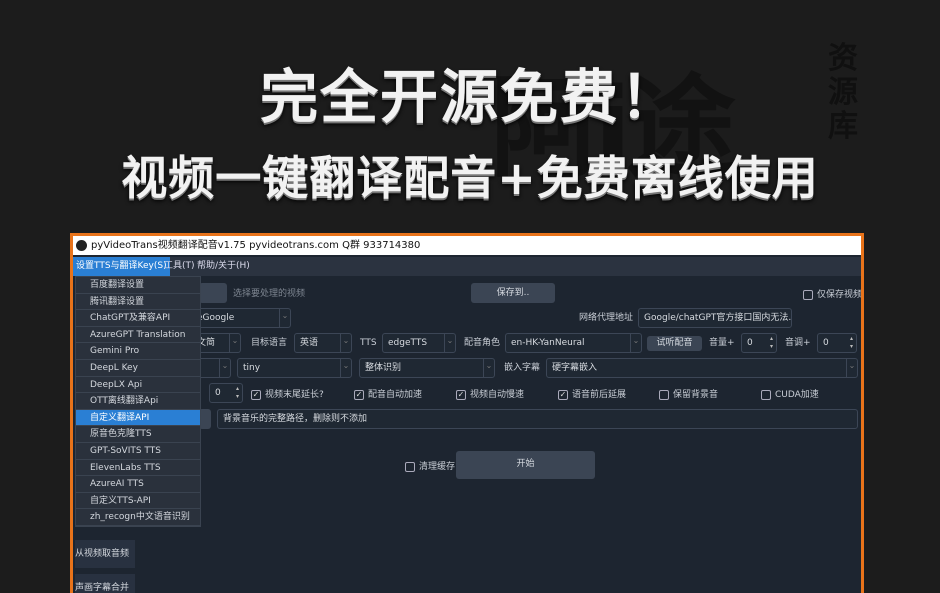 The width and height of the screenshot is (940, 593). What do you see at coordinates (696, 395) in the screenshot?
I see `checkbox-label: 保留背景音` at bounding box center [696, 395].